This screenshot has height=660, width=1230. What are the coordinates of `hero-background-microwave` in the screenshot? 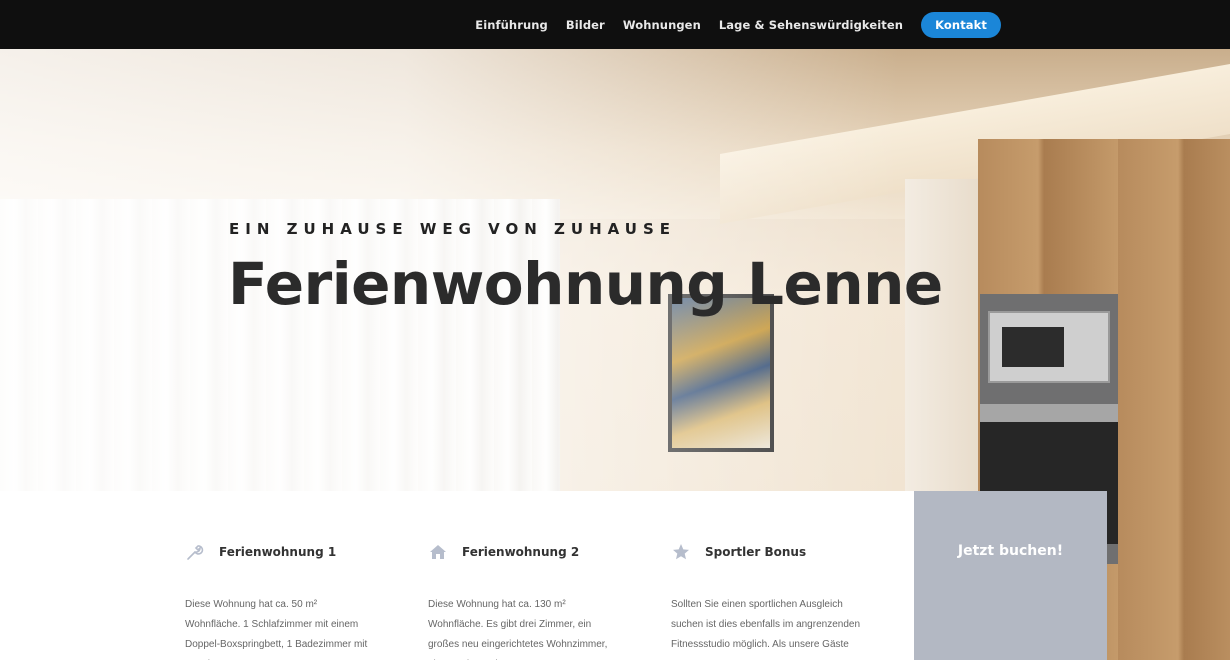 It's located at (1049, 347).